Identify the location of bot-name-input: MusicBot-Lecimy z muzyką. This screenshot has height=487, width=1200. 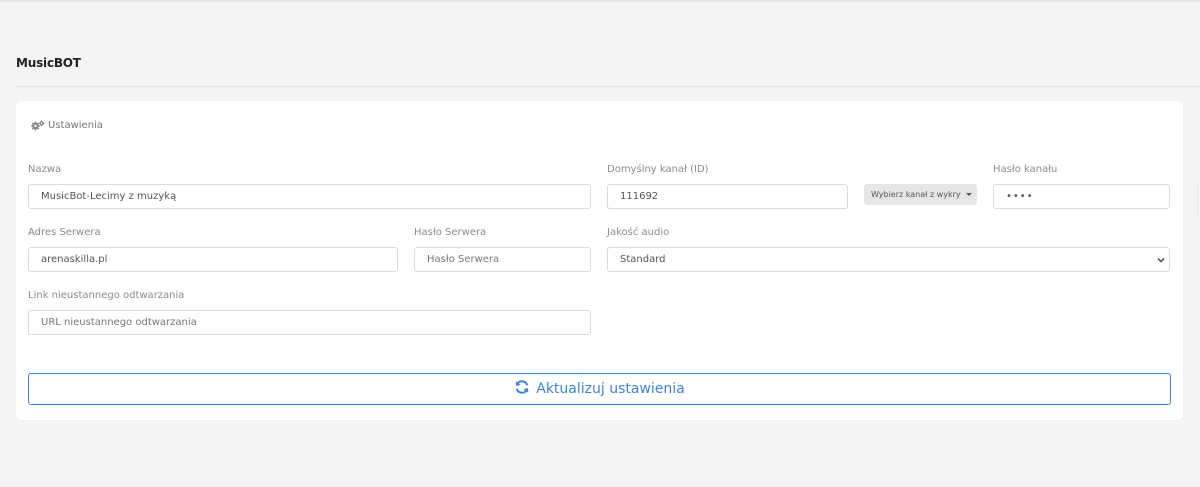
(309, 196).